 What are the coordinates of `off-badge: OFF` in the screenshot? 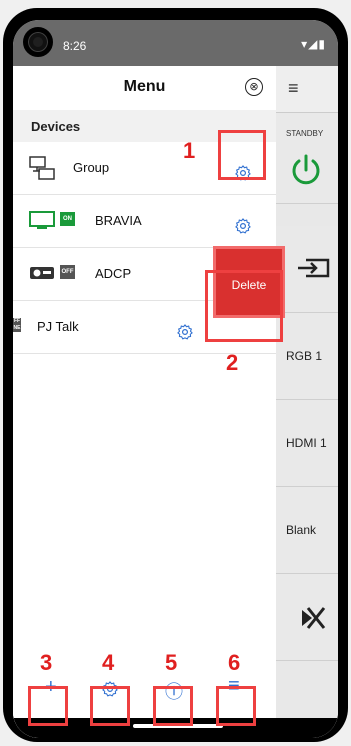 It's located at (67, 272).